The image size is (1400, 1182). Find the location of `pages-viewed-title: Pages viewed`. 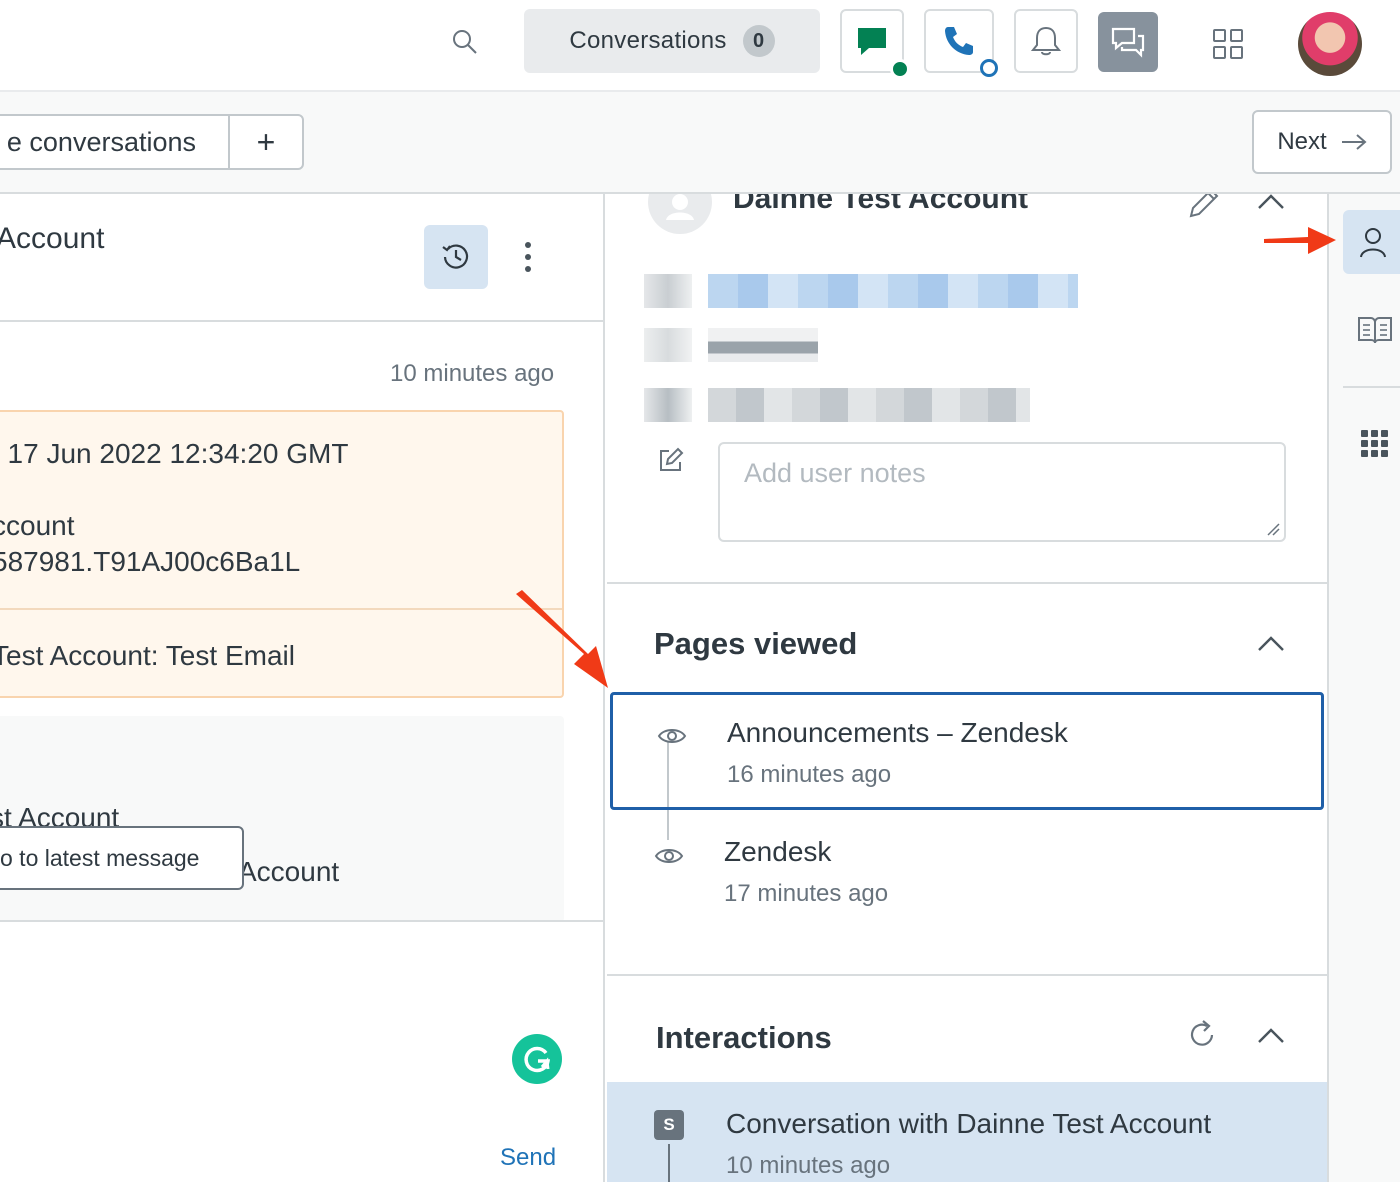

pages-viewed-title: Pages viewed is located at coordinates (756, 643).